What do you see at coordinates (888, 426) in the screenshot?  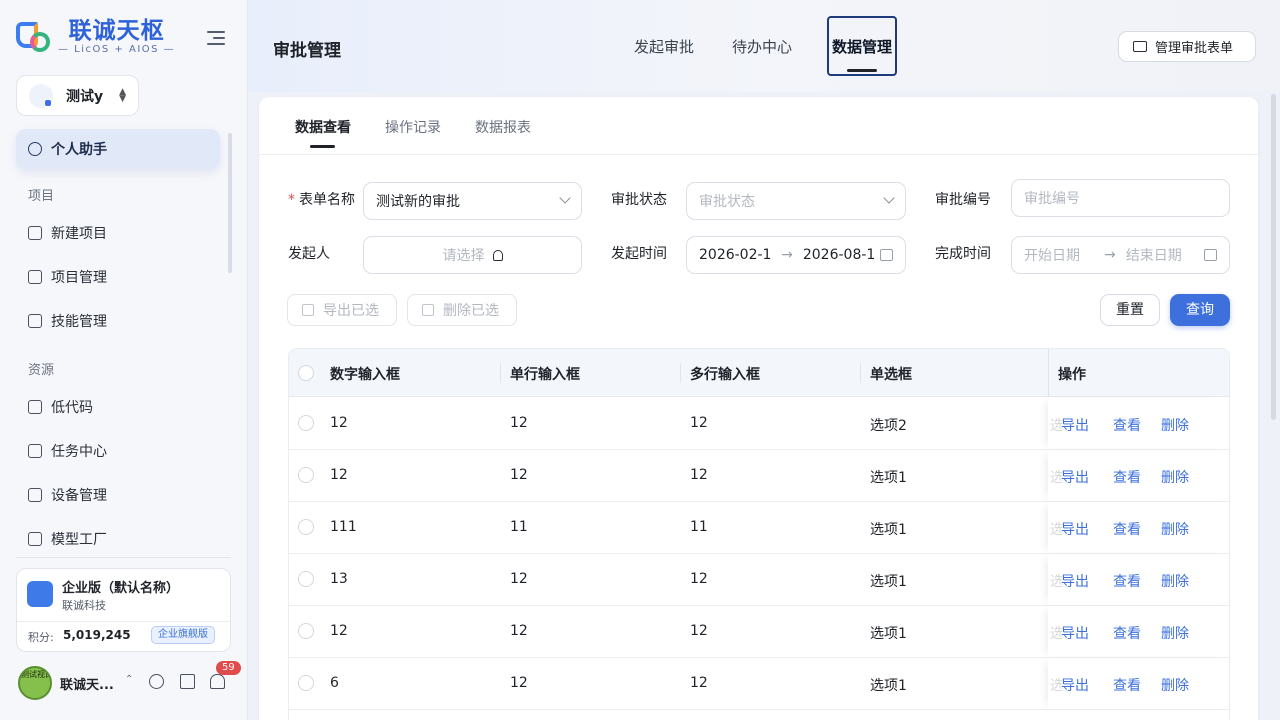 I see `table-cell: 选项2` at bounding box center [888, 426].